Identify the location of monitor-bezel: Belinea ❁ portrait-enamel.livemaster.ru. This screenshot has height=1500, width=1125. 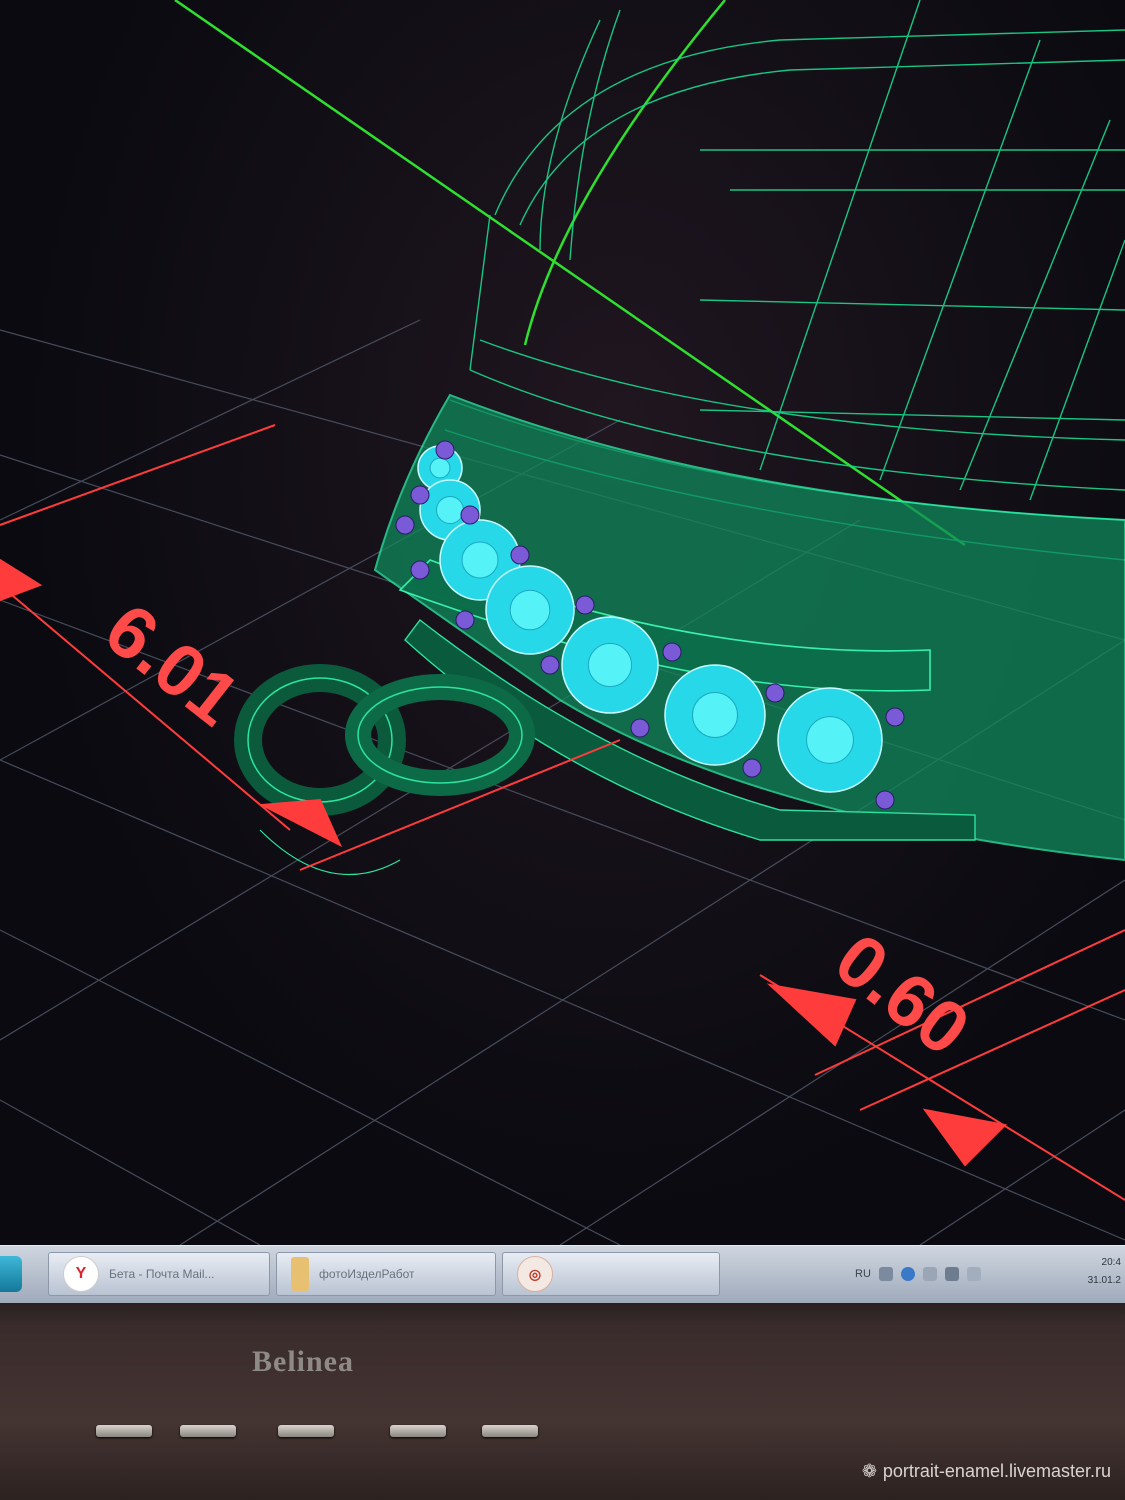
(562, 1401).